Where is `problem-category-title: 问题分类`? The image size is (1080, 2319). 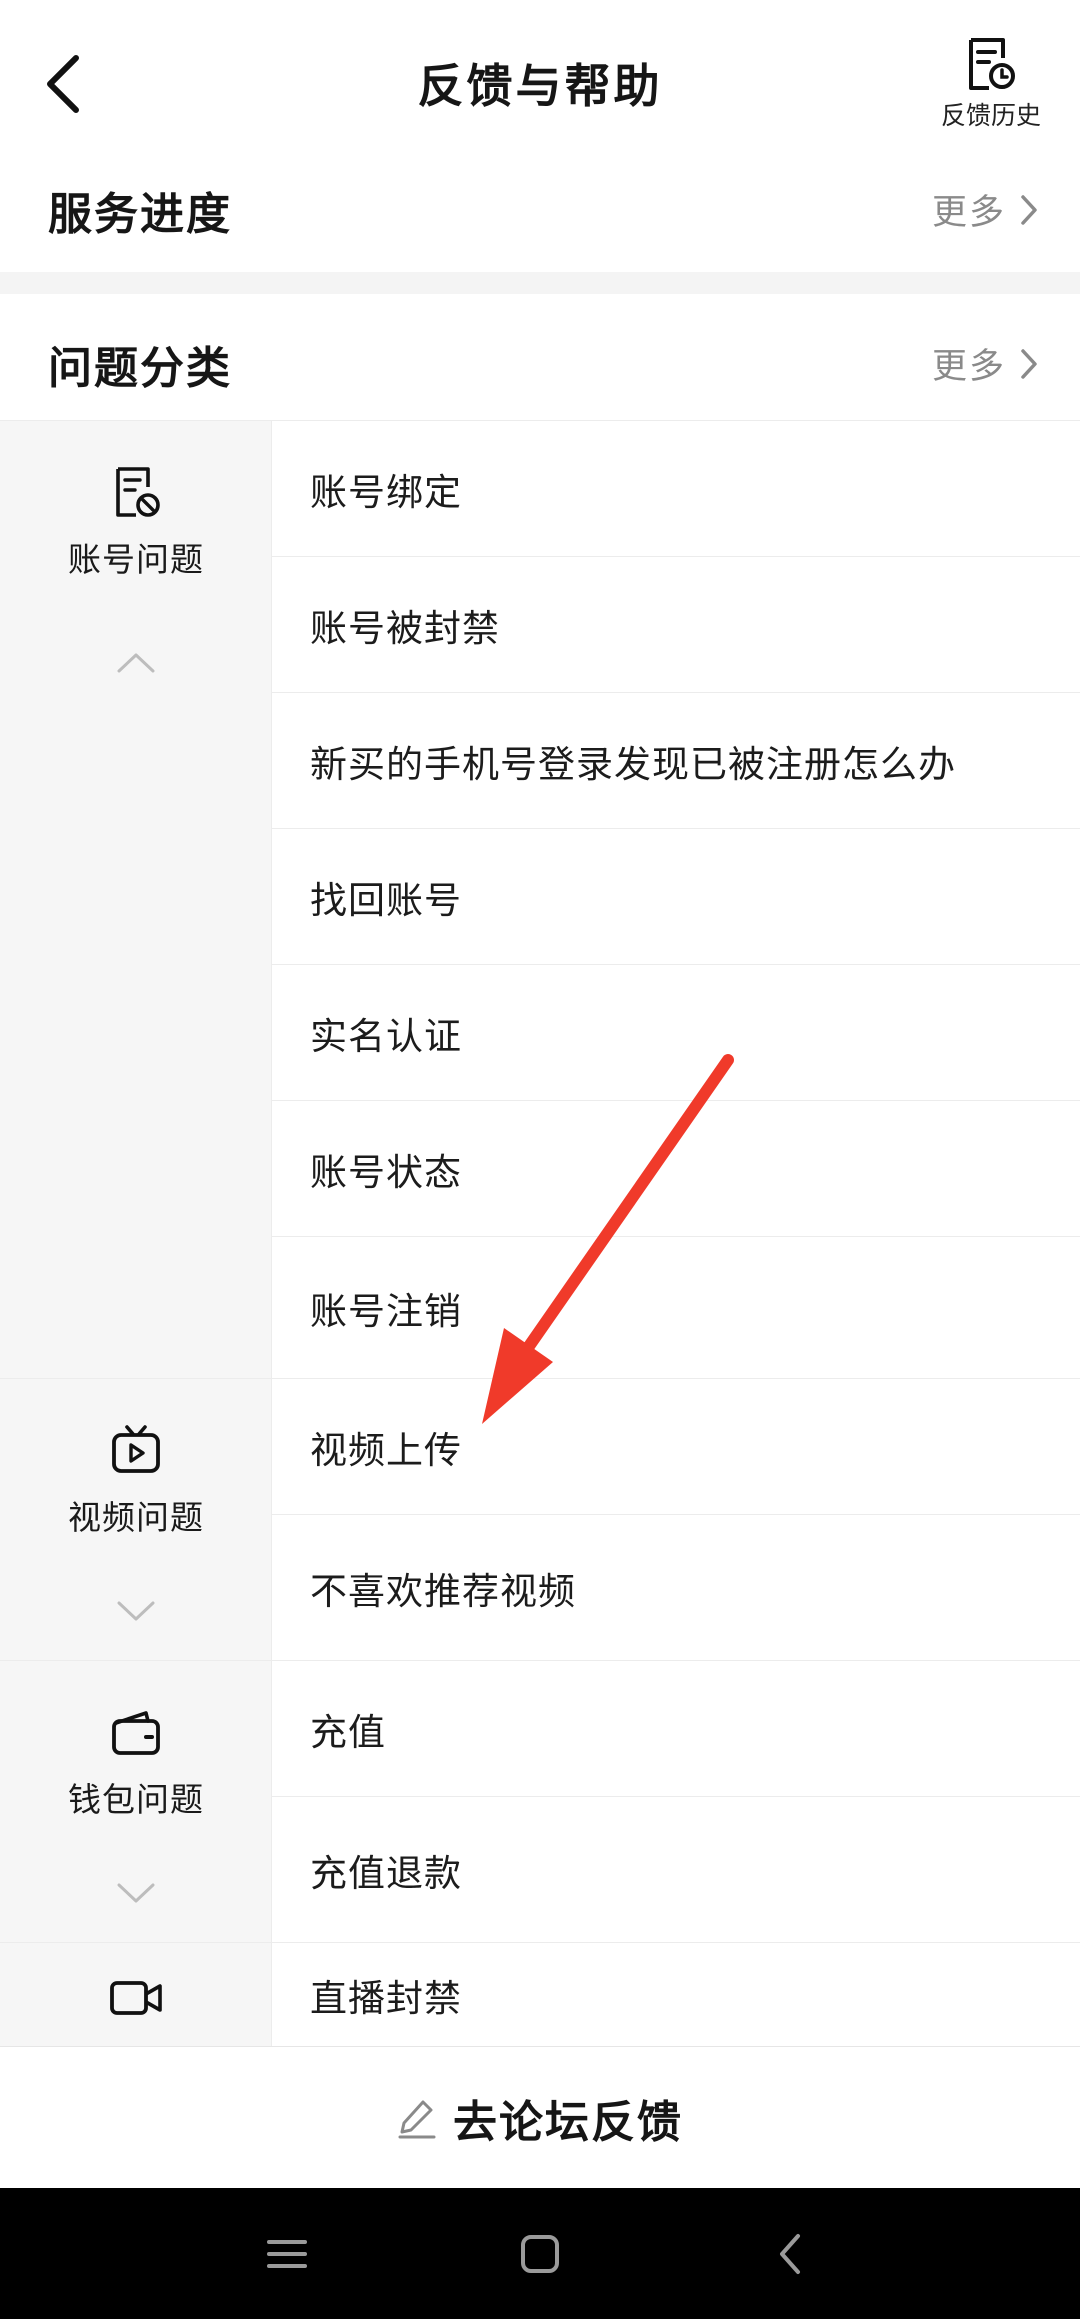
problem-category-title: 问题分类 is located at coordinates (140, 368).